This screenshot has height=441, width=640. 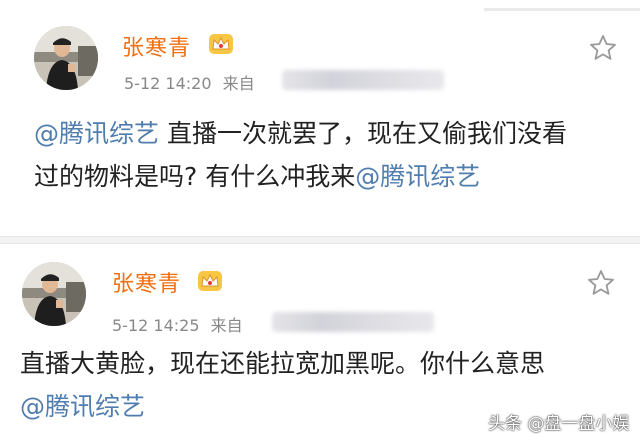 I want to click on post-meta: 5-12 14:20 来自, so click(x=189, y=82).